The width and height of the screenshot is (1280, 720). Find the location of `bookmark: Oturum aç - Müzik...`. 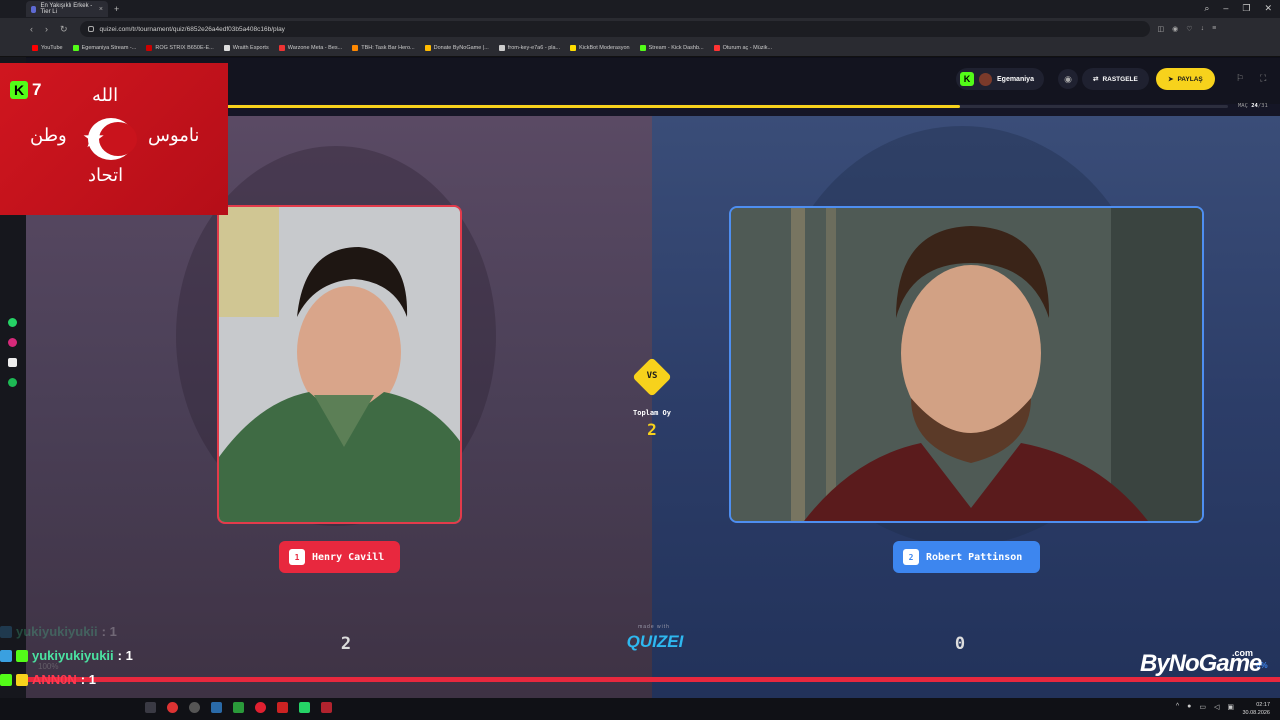

bookmark: Oturum aç - Müzik... is located at coordinates (742, 48).